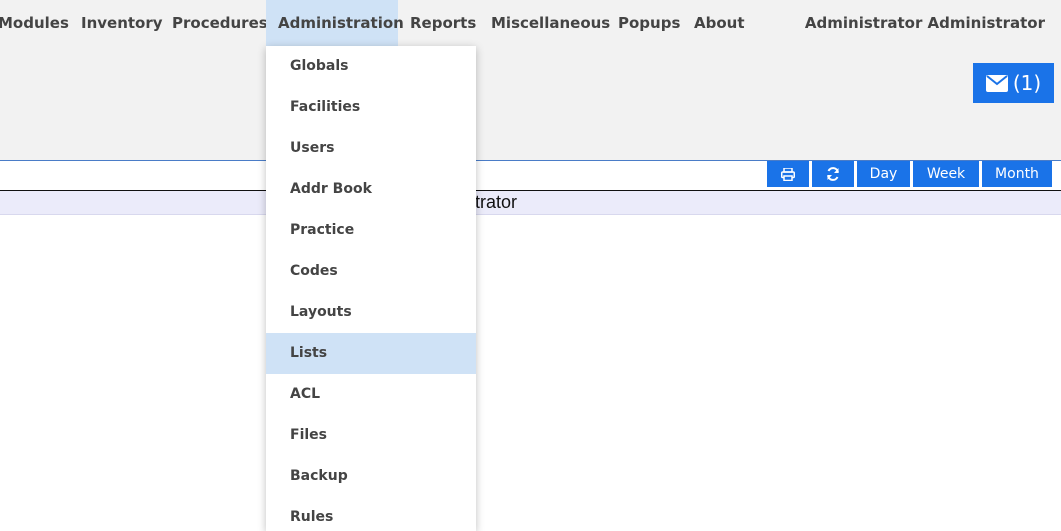  I want to click on admin-menu-practice: Practice, so click(371, 230).